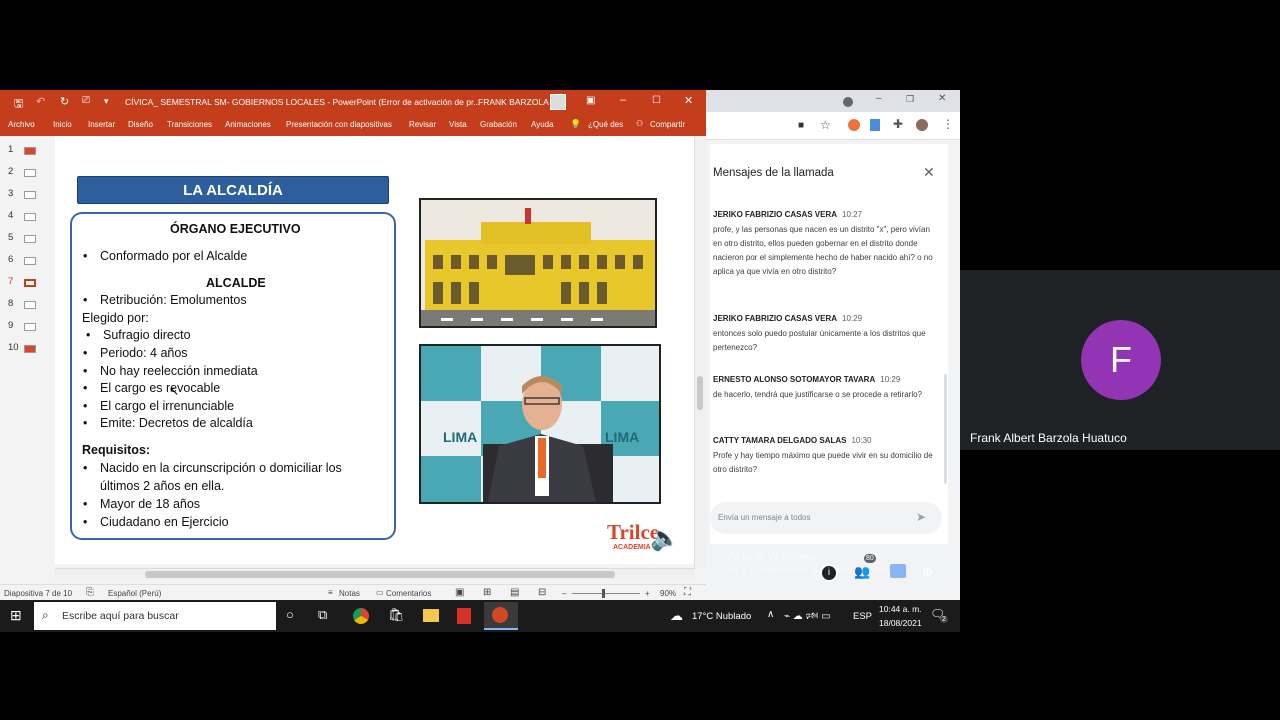 This screenshot has width=1280, height=720. I want to click on task-view-icon: ⧉, so click(322, 615).